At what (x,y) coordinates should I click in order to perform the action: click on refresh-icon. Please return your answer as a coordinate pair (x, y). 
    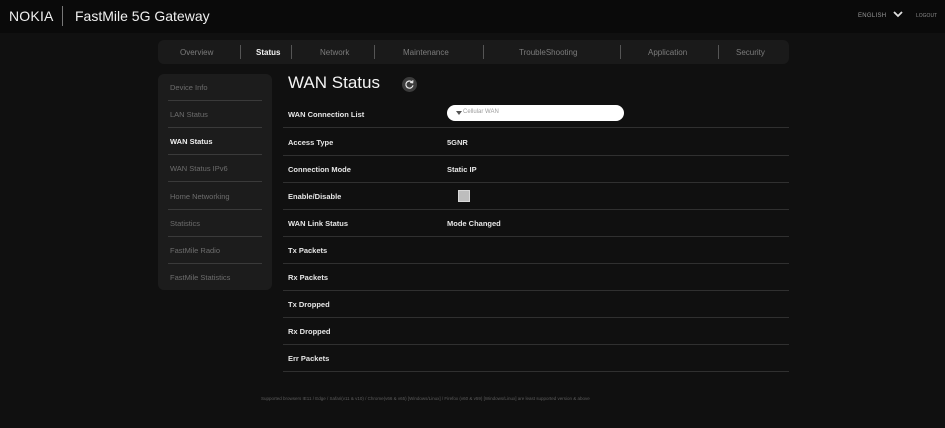
    Looking at the image, I should click on (409, 84).